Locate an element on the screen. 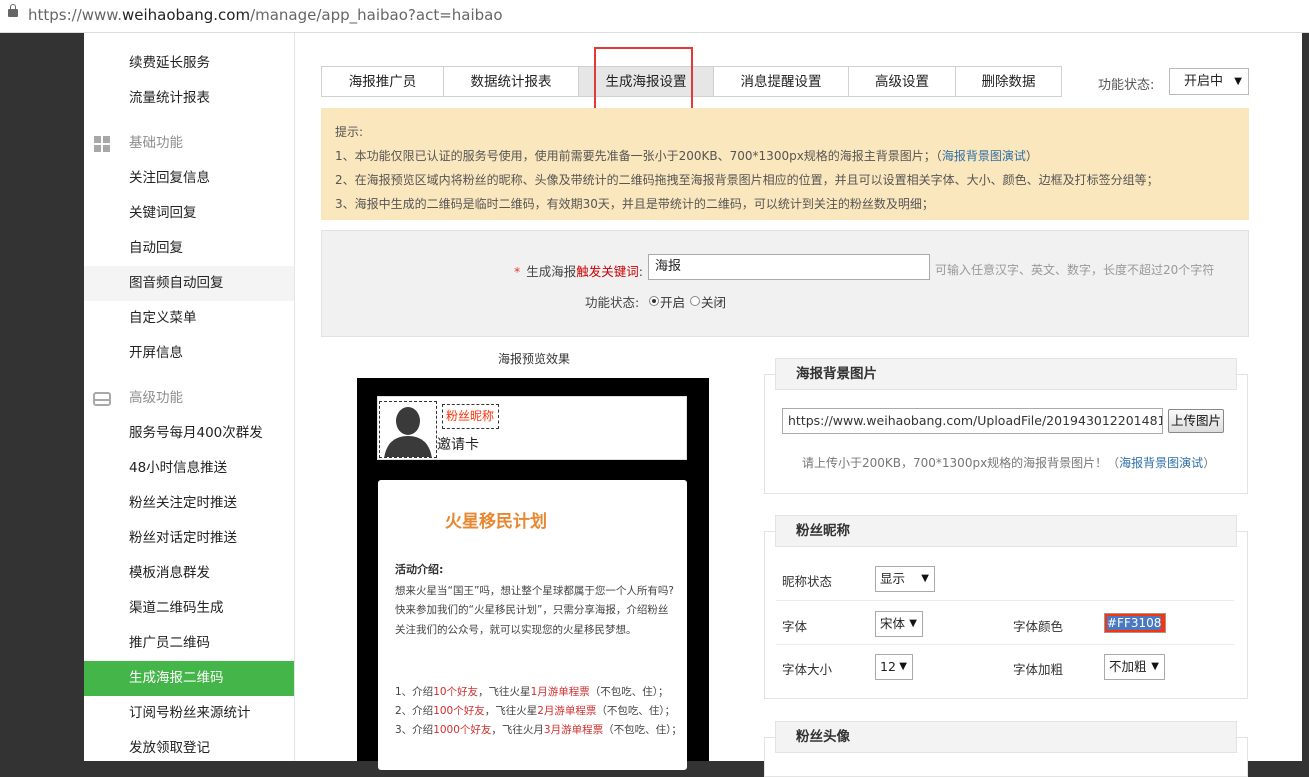  invite-text: 邀请卡 is located at coordinates (458, 445).